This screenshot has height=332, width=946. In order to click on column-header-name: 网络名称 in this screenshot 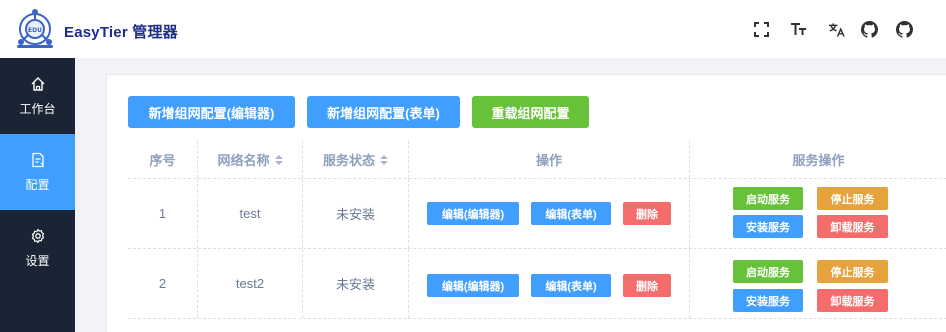, I will do `click(250, 159)`.